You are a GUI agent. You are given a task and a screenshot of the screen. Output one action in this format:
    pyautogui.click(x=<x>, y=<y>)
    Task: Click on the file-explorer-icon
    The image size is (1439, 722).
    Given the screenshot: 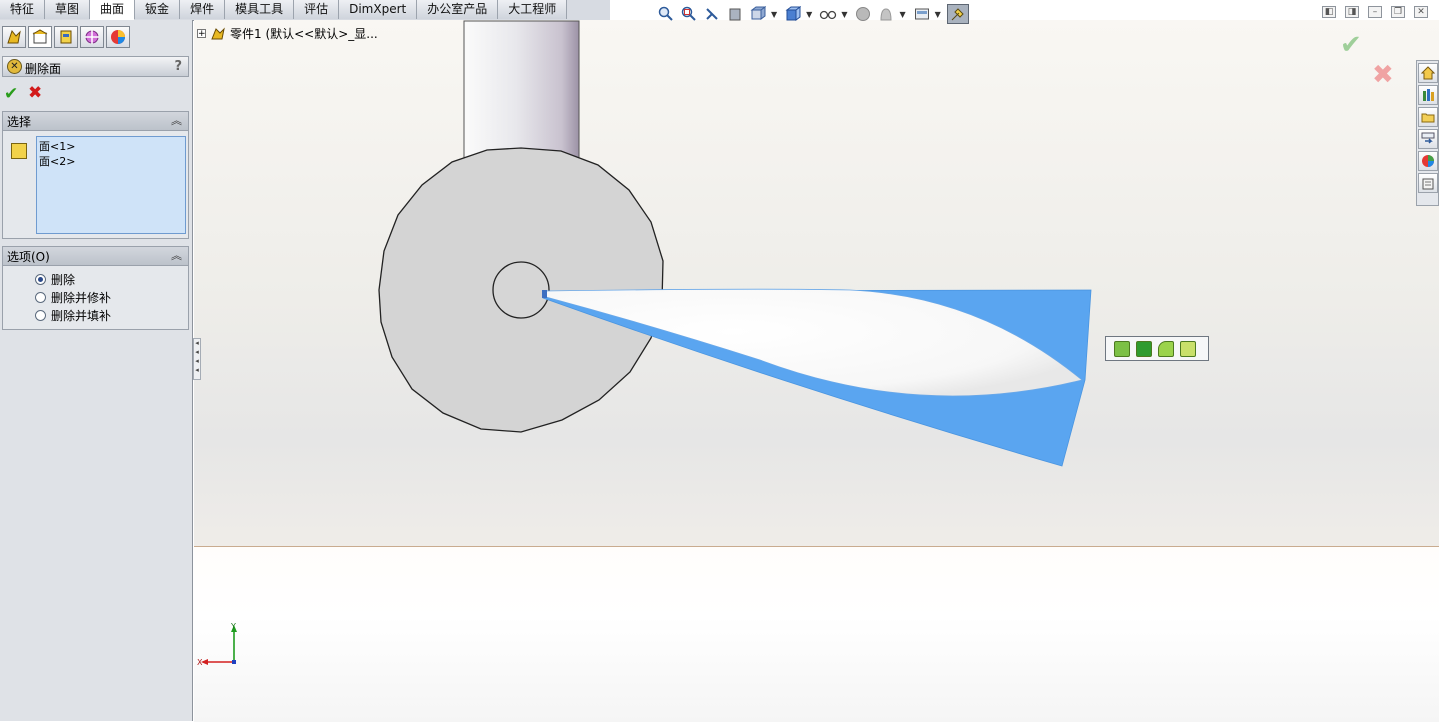 What is the action you would take?
    pyautogui.click(x=1428, y=117)
    